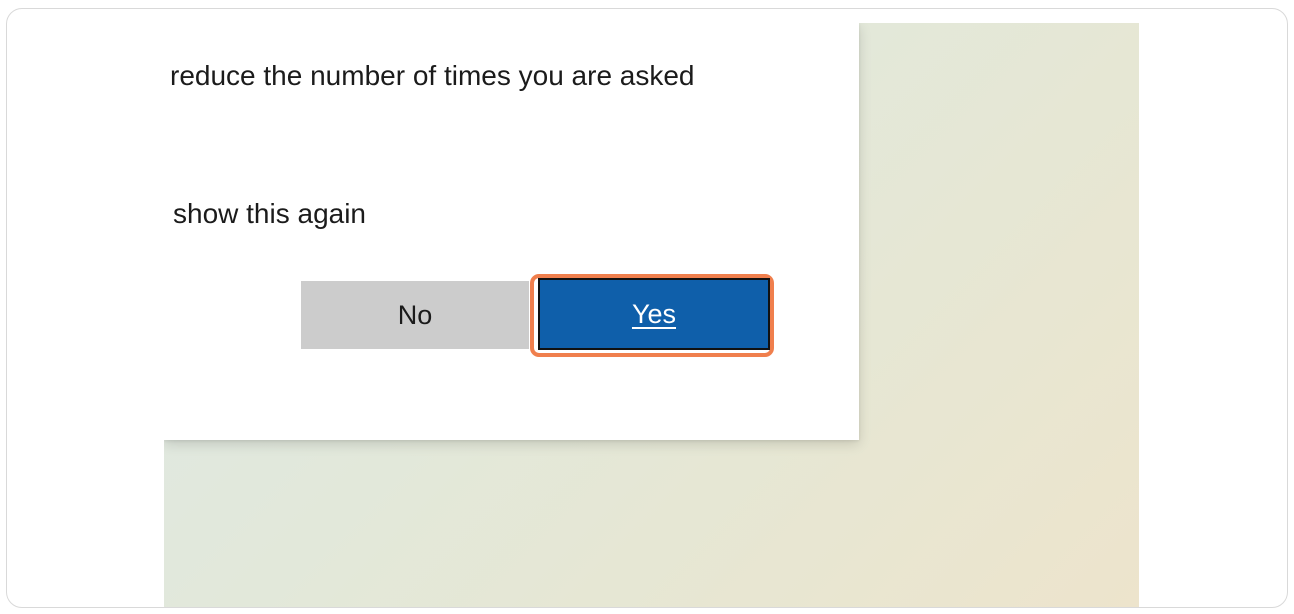  What do you see at coordinates (415, 315) in the screenshot?
I see `no-button: No` at bounding box center [415, 315].